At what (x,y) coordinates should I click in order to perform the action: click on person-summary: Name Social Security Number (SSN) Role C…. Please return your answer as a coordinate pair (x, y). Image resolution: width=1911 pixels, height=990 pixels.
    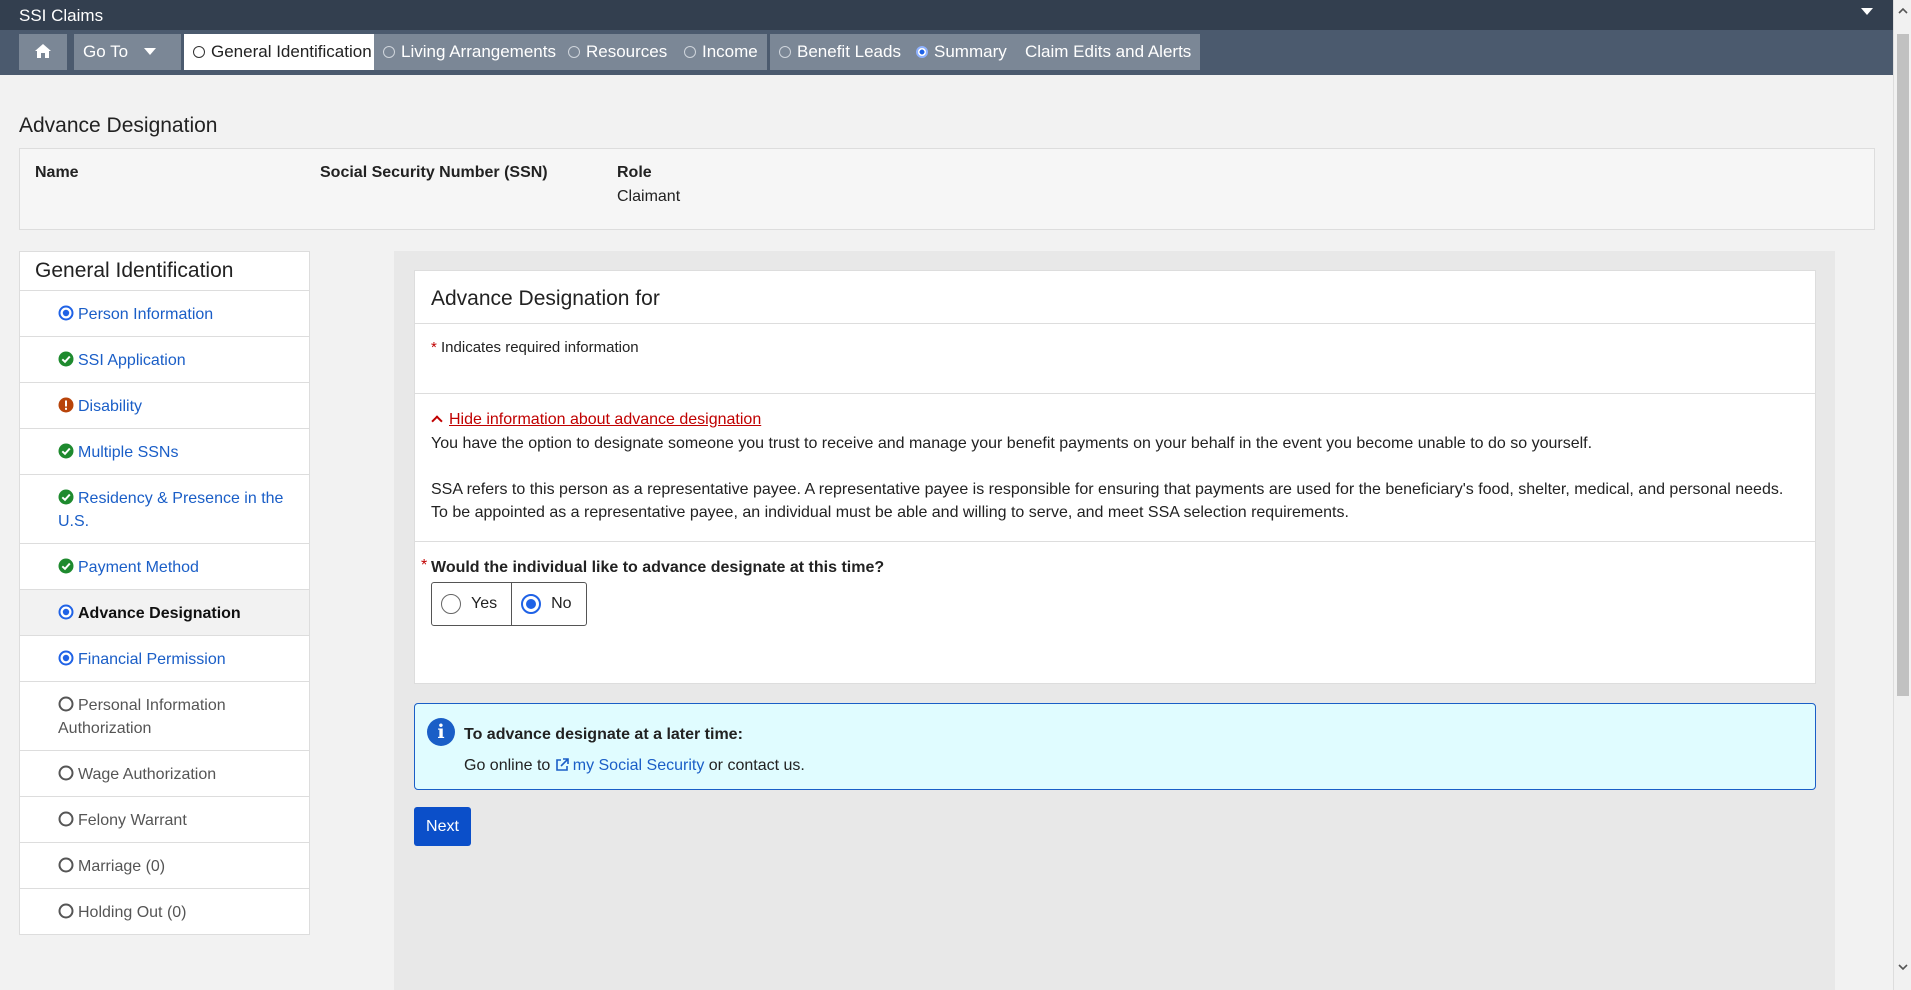
    Looking at the image, I should click on (947, 189).